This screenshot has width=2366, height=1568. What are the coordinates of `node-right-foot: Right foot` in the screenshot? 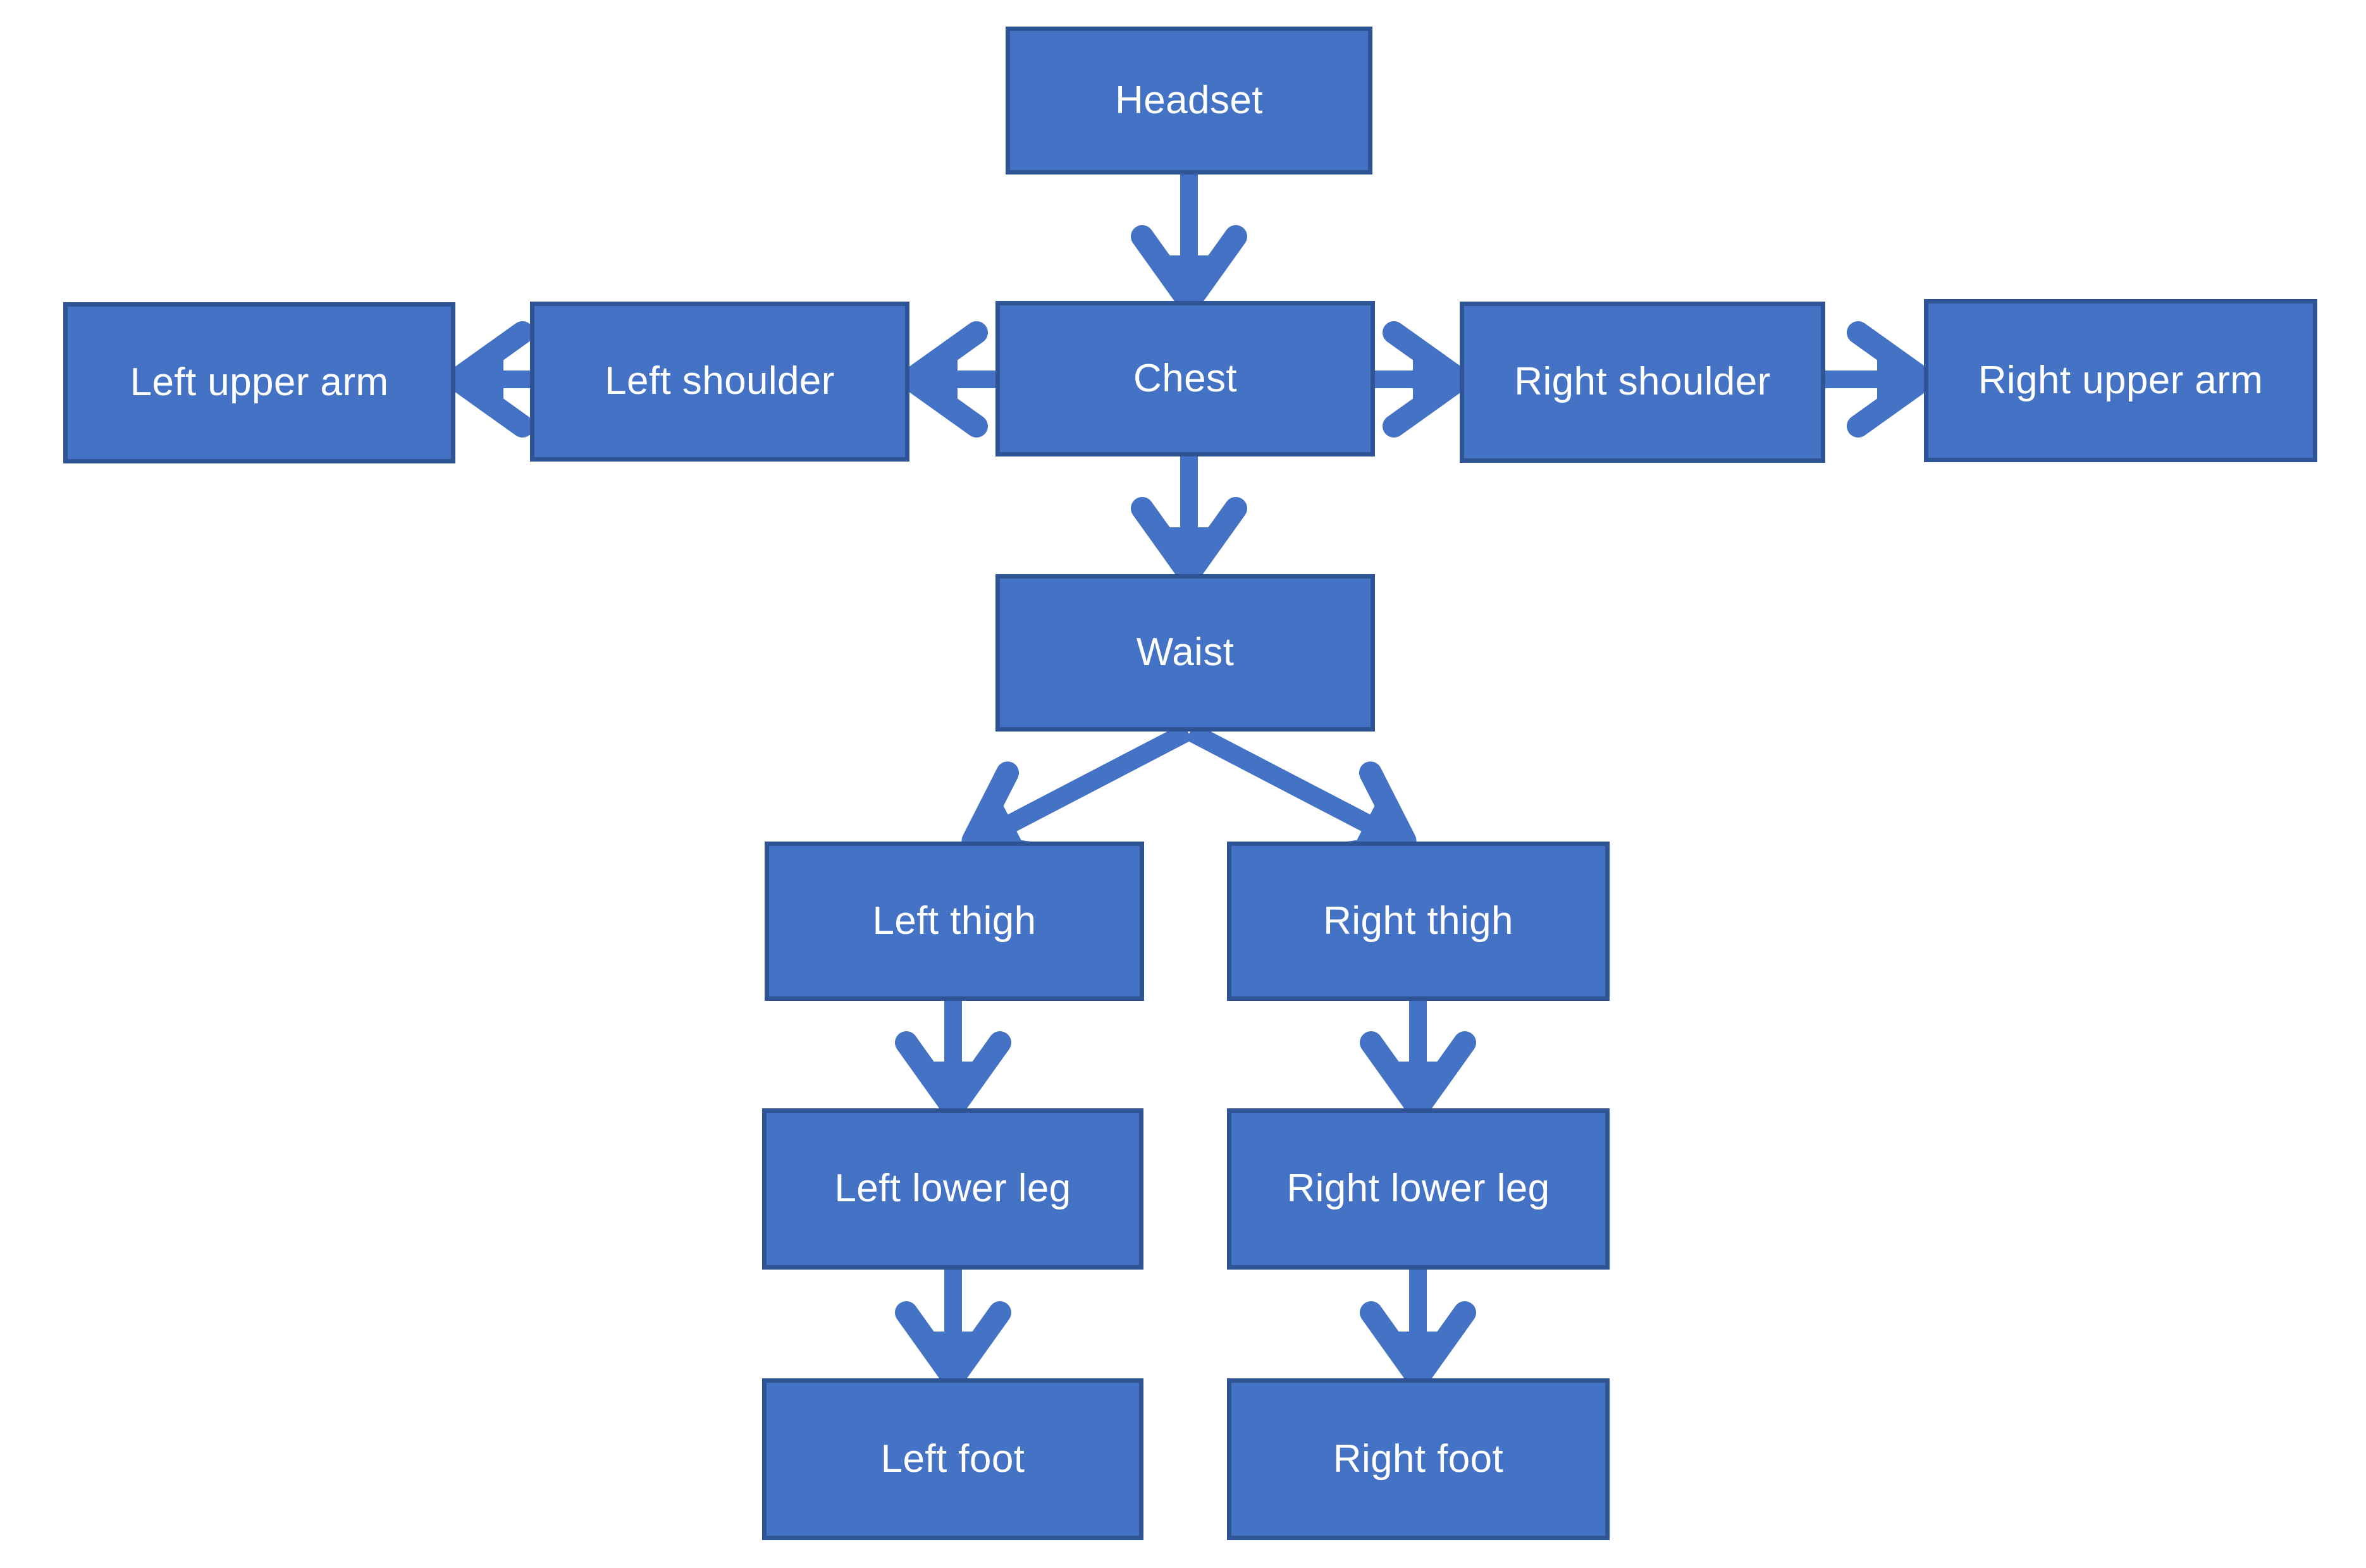 It's located at (1418, 1459).